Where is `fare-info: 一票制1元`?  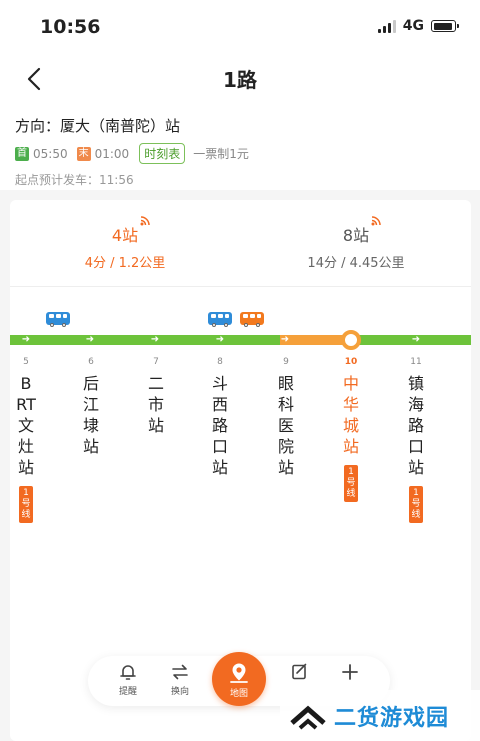
fare-info: 一票制1元 is located at coordinates (221, 154).